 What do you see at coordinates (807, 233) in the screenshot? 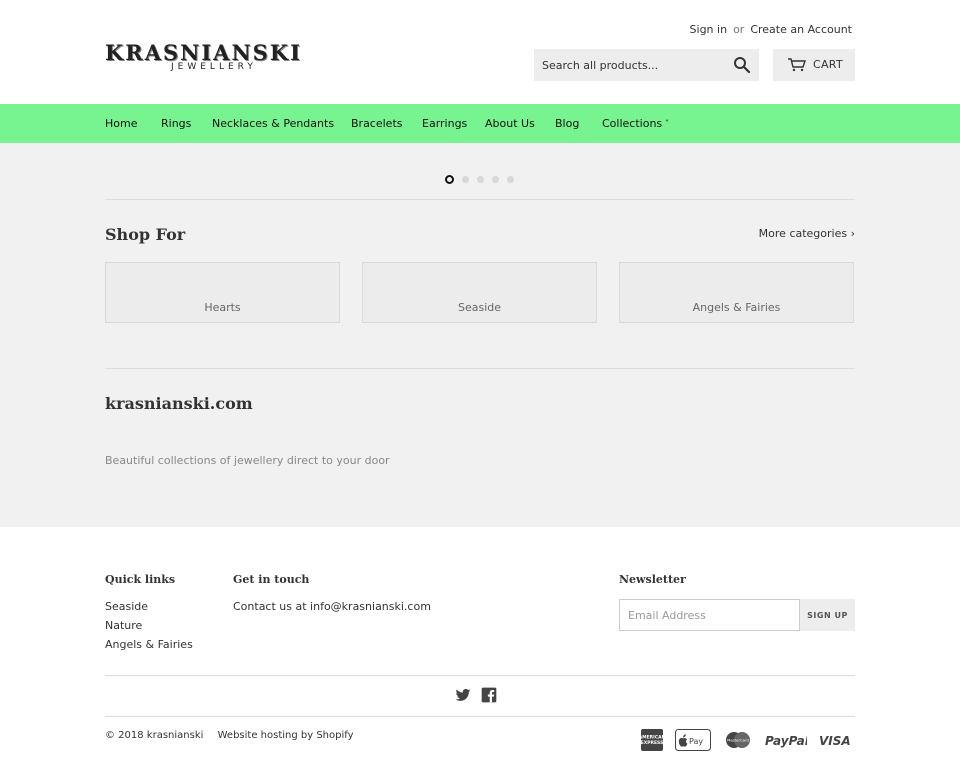
I see `more-categories-link: More categories ›` at bounding box center [807, 233].